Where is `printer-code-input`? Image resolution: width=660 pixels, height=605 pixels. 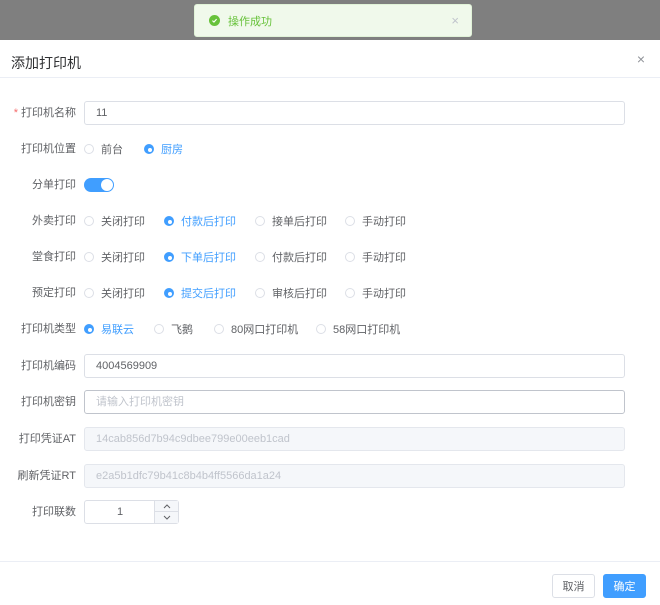
printer-code-input is located at coordinates (354, 366).